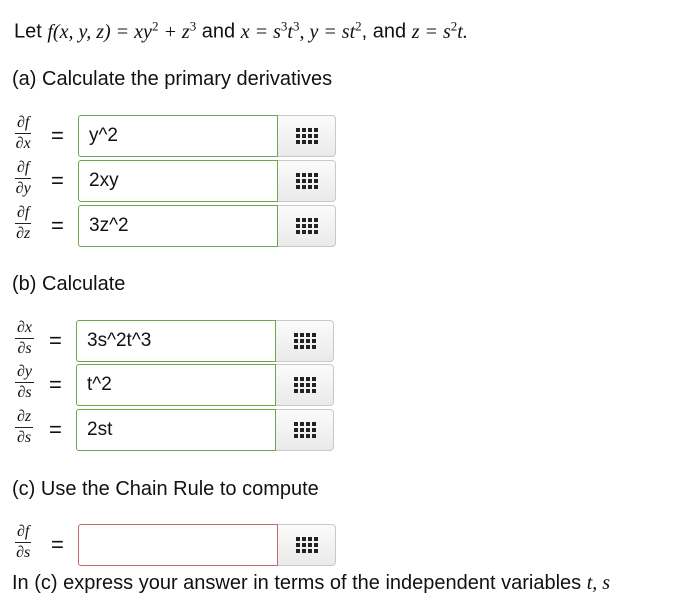  What do you see at coordinates (172, 79) in the screenshot?
I see `part-a-heading: (a) Calculate the primary derivatives` at bounding box center [172, 79].